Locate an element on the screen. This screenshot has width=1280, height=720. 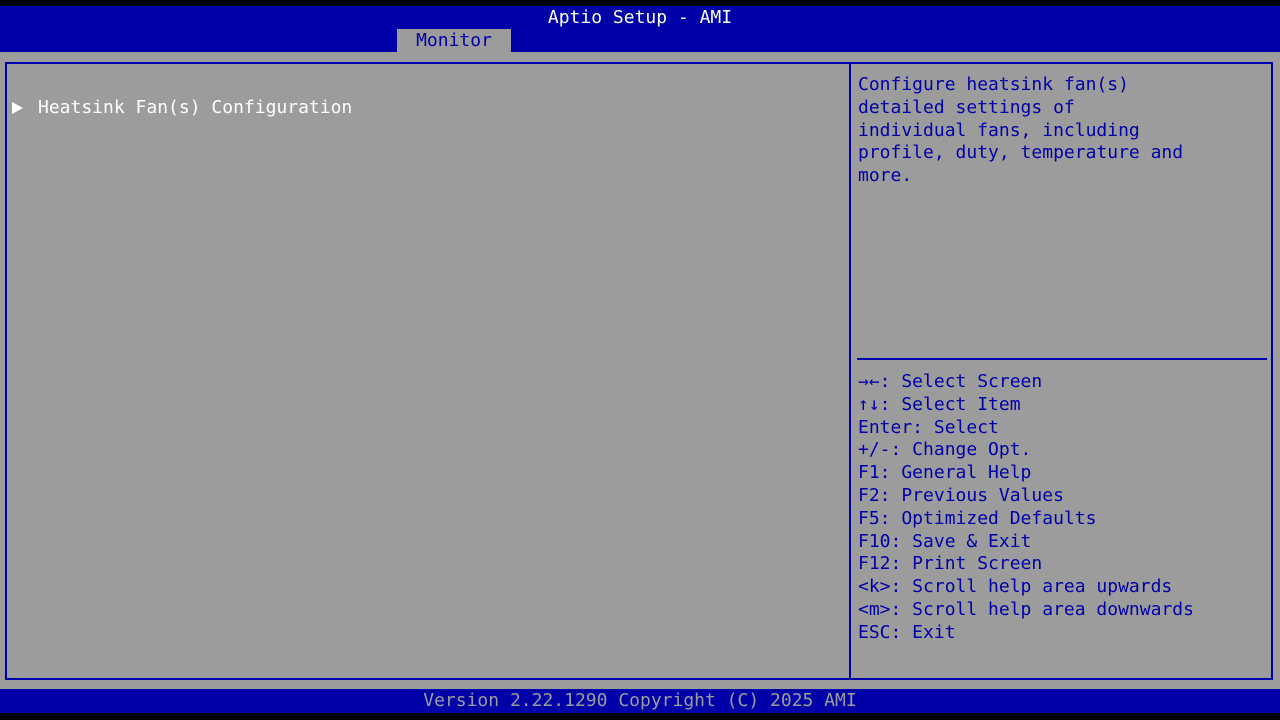
menu-item-label: Heatsink Fan(s) Configuration is located at coordinates (195, 107).